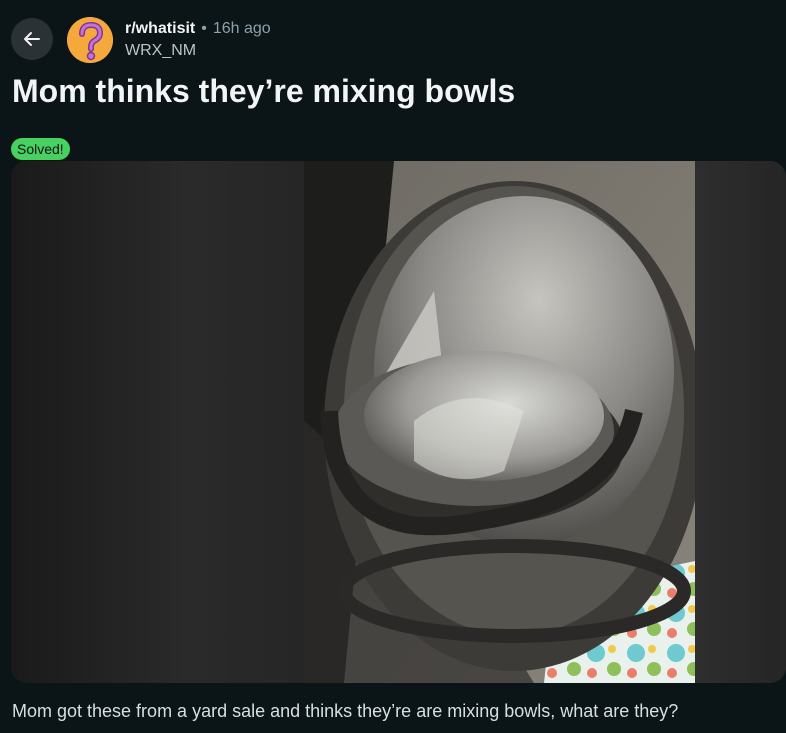 The height and width of the screenshot is (733, 786). What do you see at coordinates (198, 29) in the screenshot?
I see `post-meta: r/whatisit • 16h ago` at bounding box center [198, 29].